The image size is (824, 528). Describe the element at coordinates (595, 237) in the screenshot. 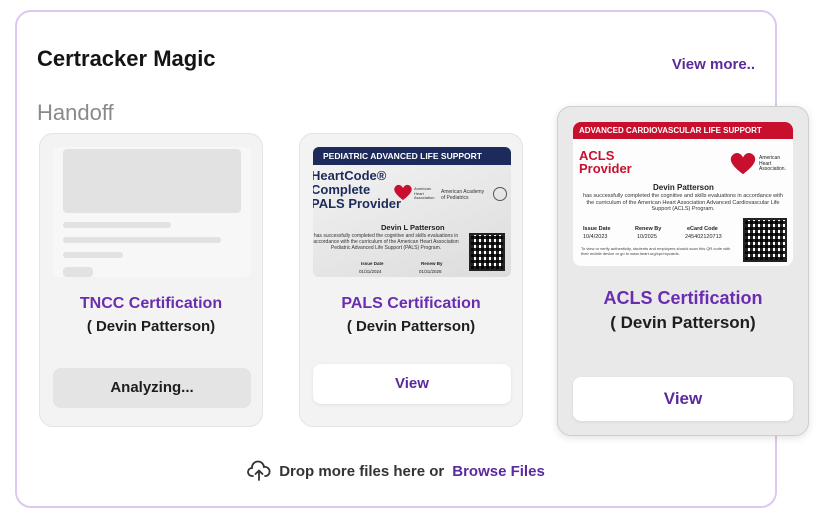

I see `acls-issue-date: 10/4/2023` at that location.